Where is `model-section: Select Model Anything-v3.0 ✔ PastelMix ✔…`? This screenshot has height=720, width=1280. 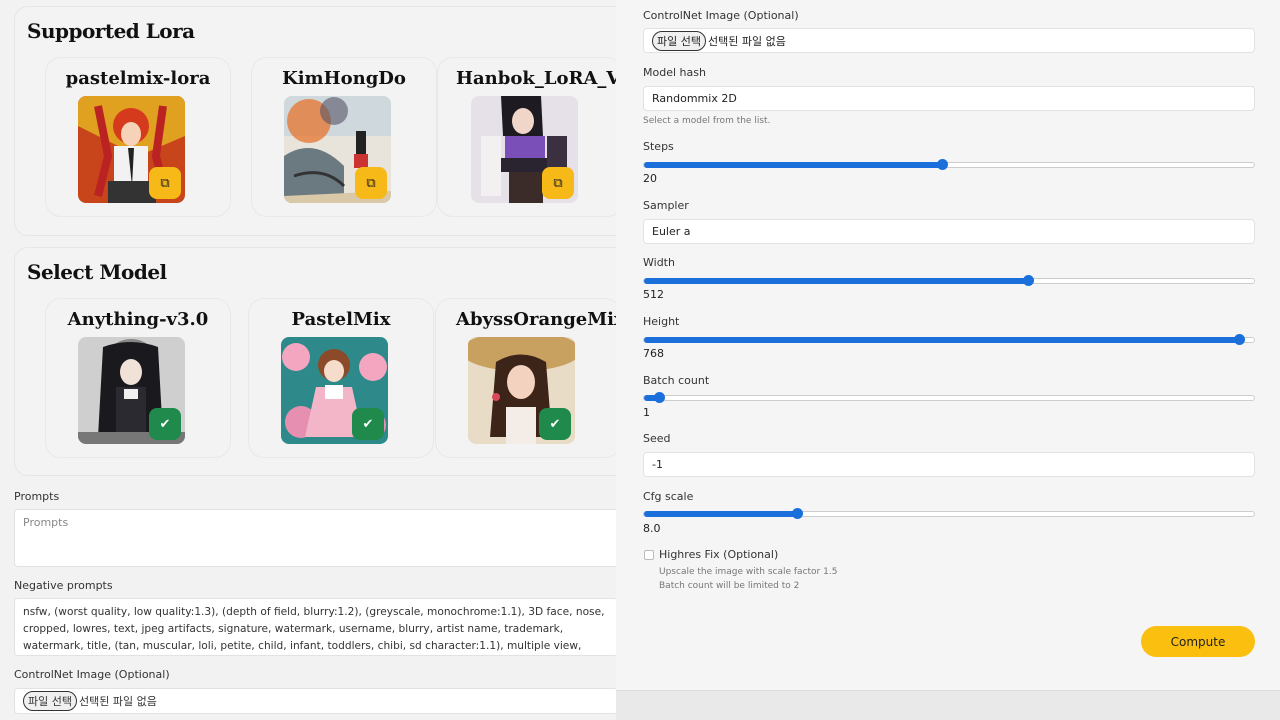 model-section: Select Model Anything-v3.0 ✔ PastelMix ✔… is located at coordinates (315, 361).